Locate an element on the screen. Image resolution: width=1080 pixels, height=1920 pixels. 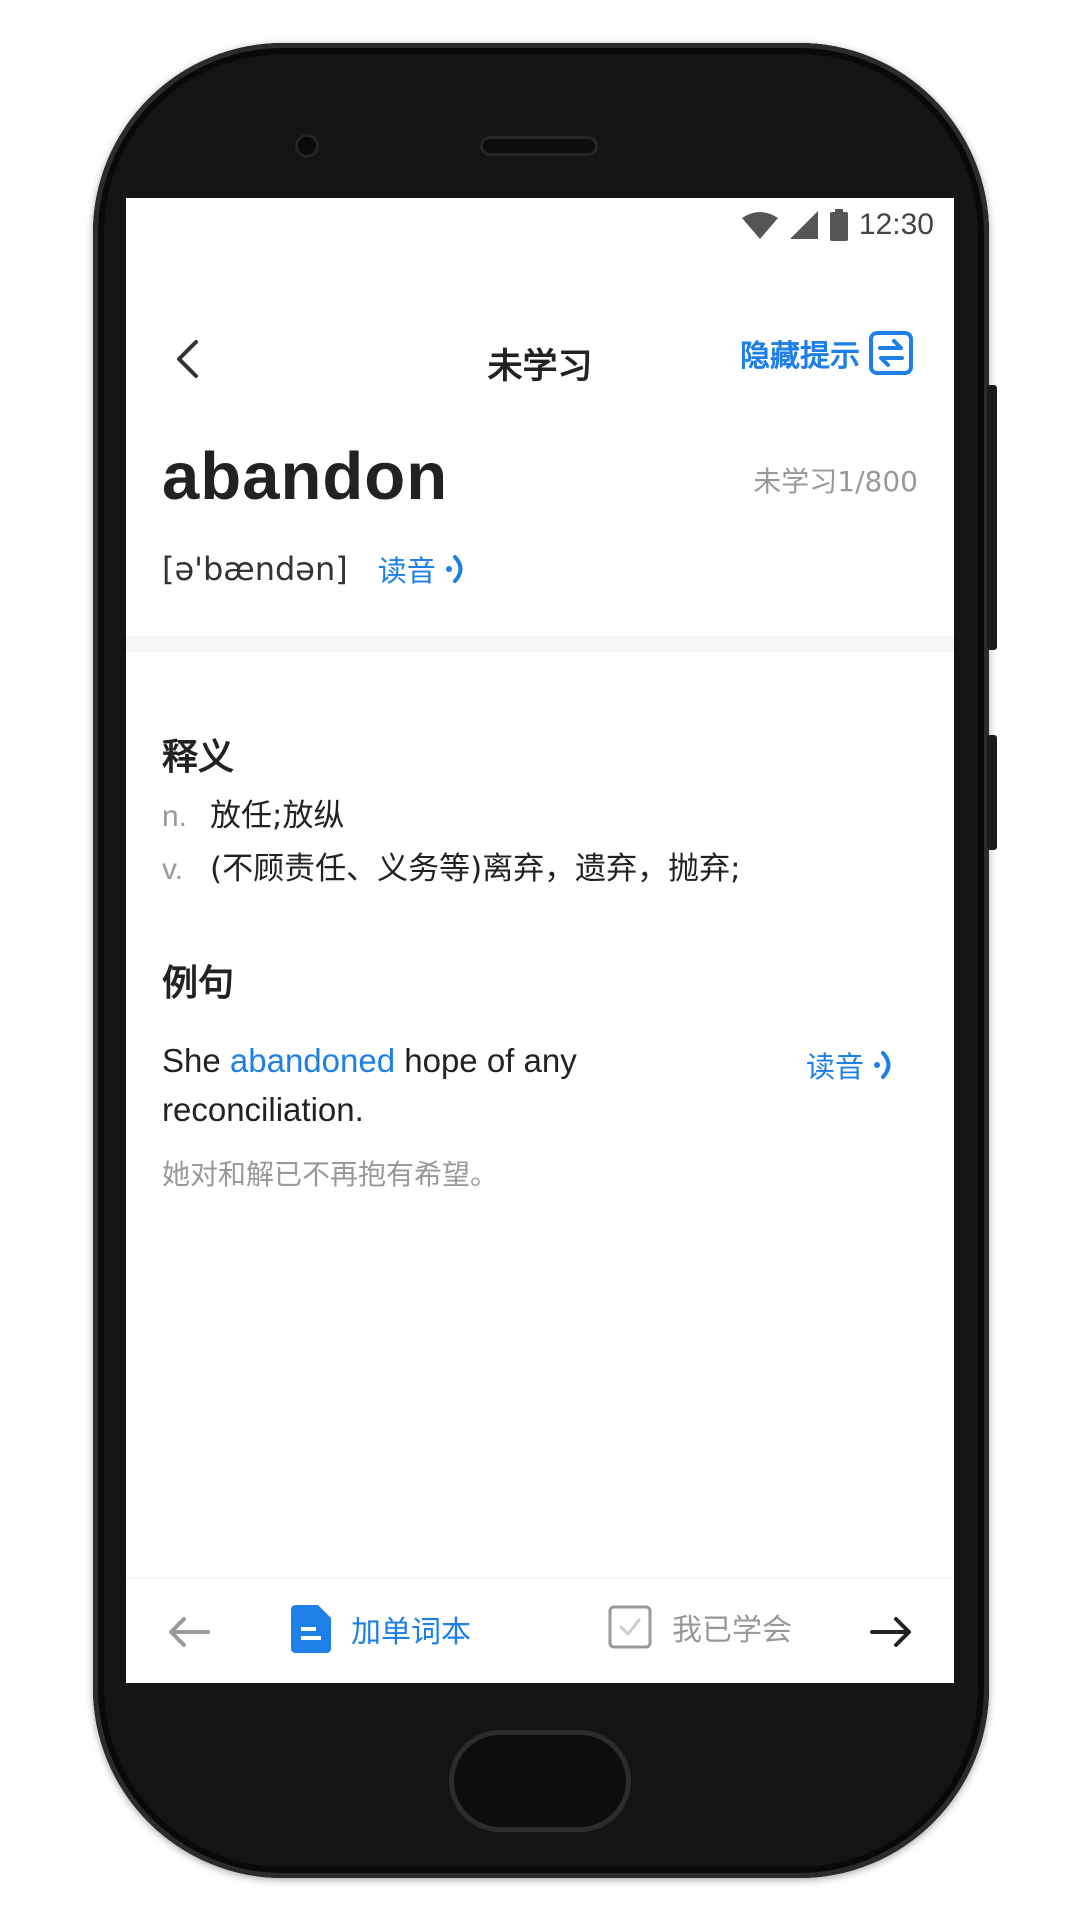
example-before: She is located at coordinates (196, 1060).